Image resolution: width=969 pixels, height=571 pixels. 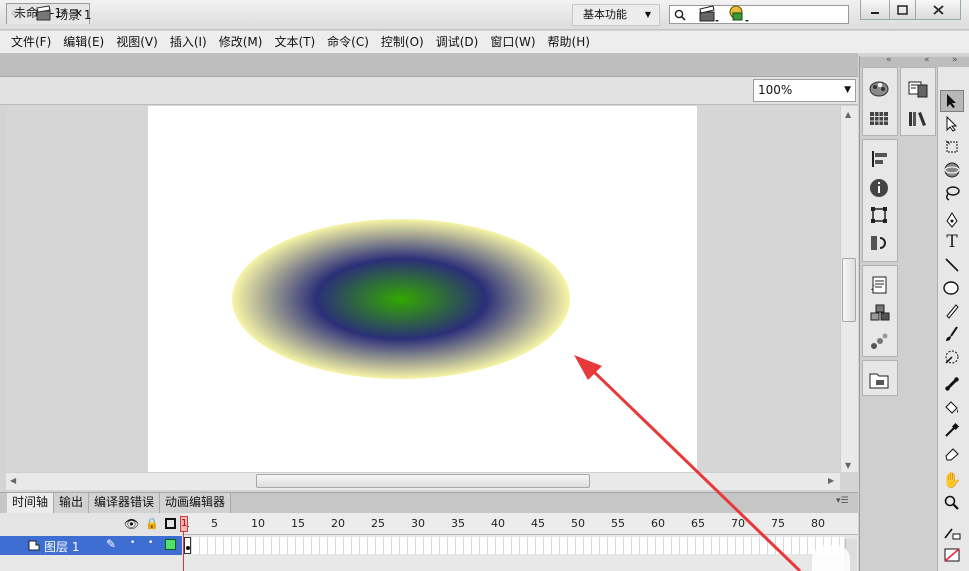 What do you see at coordinates (13, 480) in the screenshot?
I see `scroll-left-icon: ◀` at bounding box center [13, 480].